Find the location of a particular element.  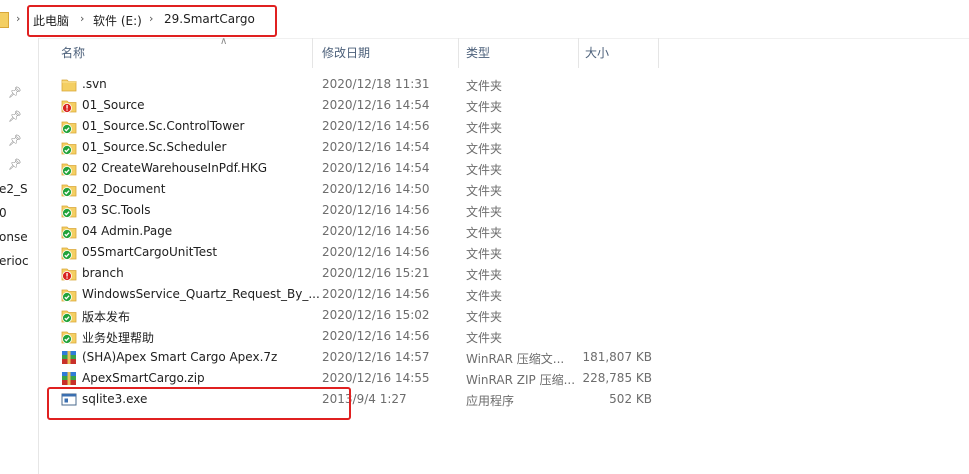

file-name: 01_Source.Sc.Scheduler is located at coordinates (154, 147).